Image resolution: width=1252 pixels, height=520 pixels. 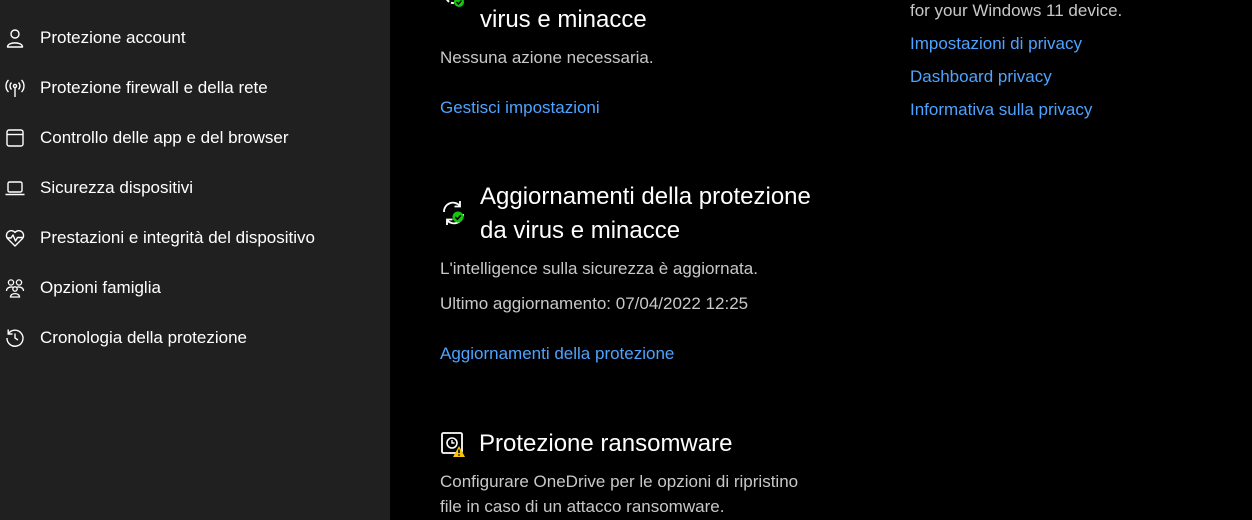 I want to click on privacy-statement-link: Informativa sulla privacy, so click(x=1001, y=110).